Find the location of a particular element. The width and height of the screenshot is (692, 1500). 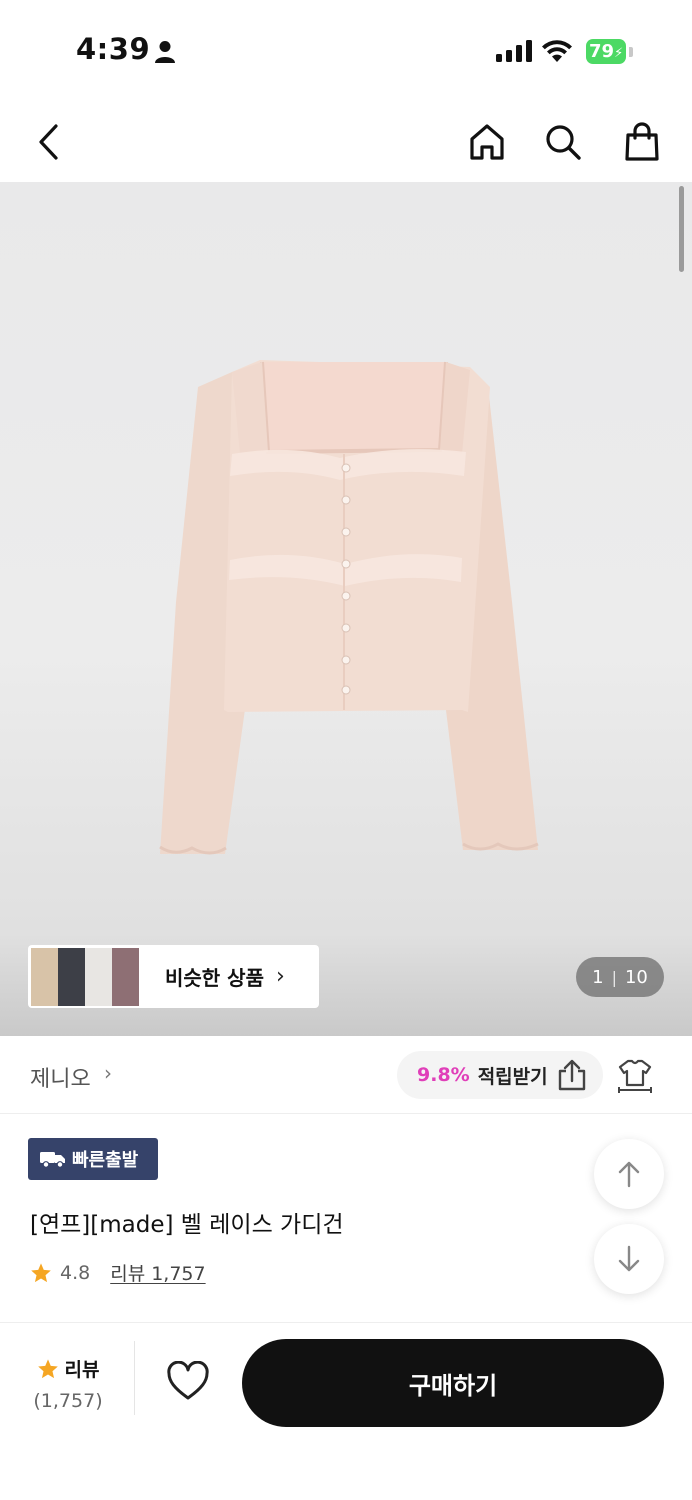

reward-label: 적립받기 is located at coordinates (512, 1076).